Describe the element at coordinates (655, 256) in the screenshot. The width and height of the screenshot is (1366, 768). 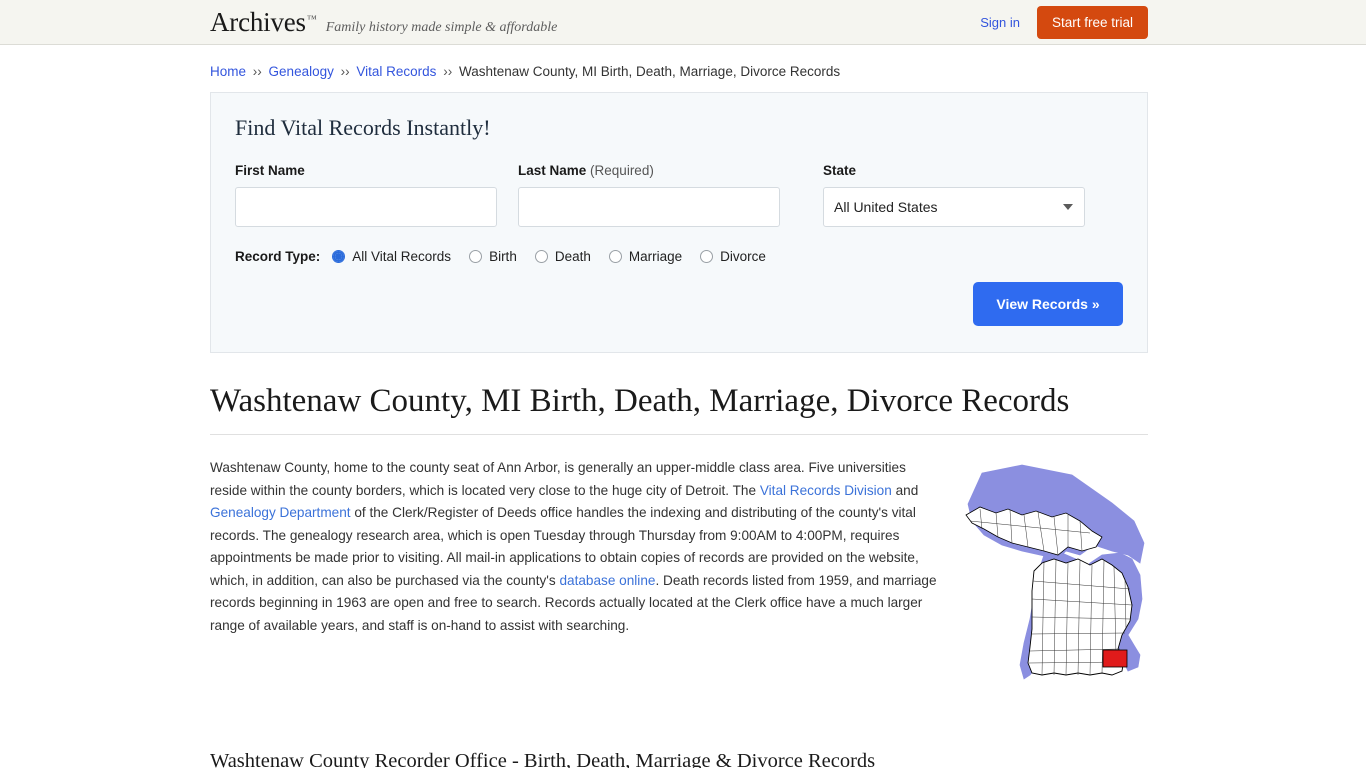
I see `radio-label-marriage: Marriage` at that location.